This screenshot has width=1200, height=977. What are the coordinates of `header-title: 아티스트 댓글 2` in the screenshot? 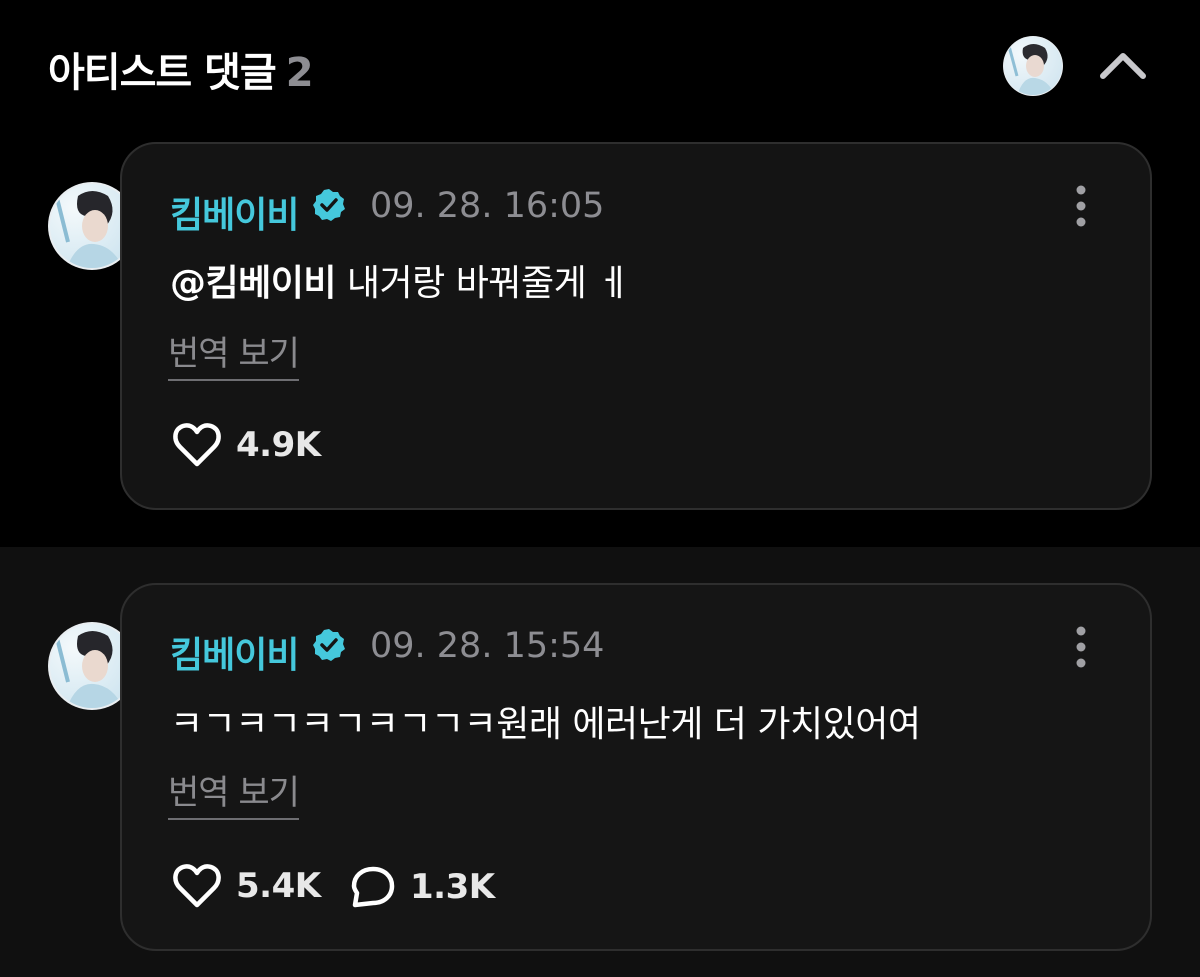 It's located at (181, 69).